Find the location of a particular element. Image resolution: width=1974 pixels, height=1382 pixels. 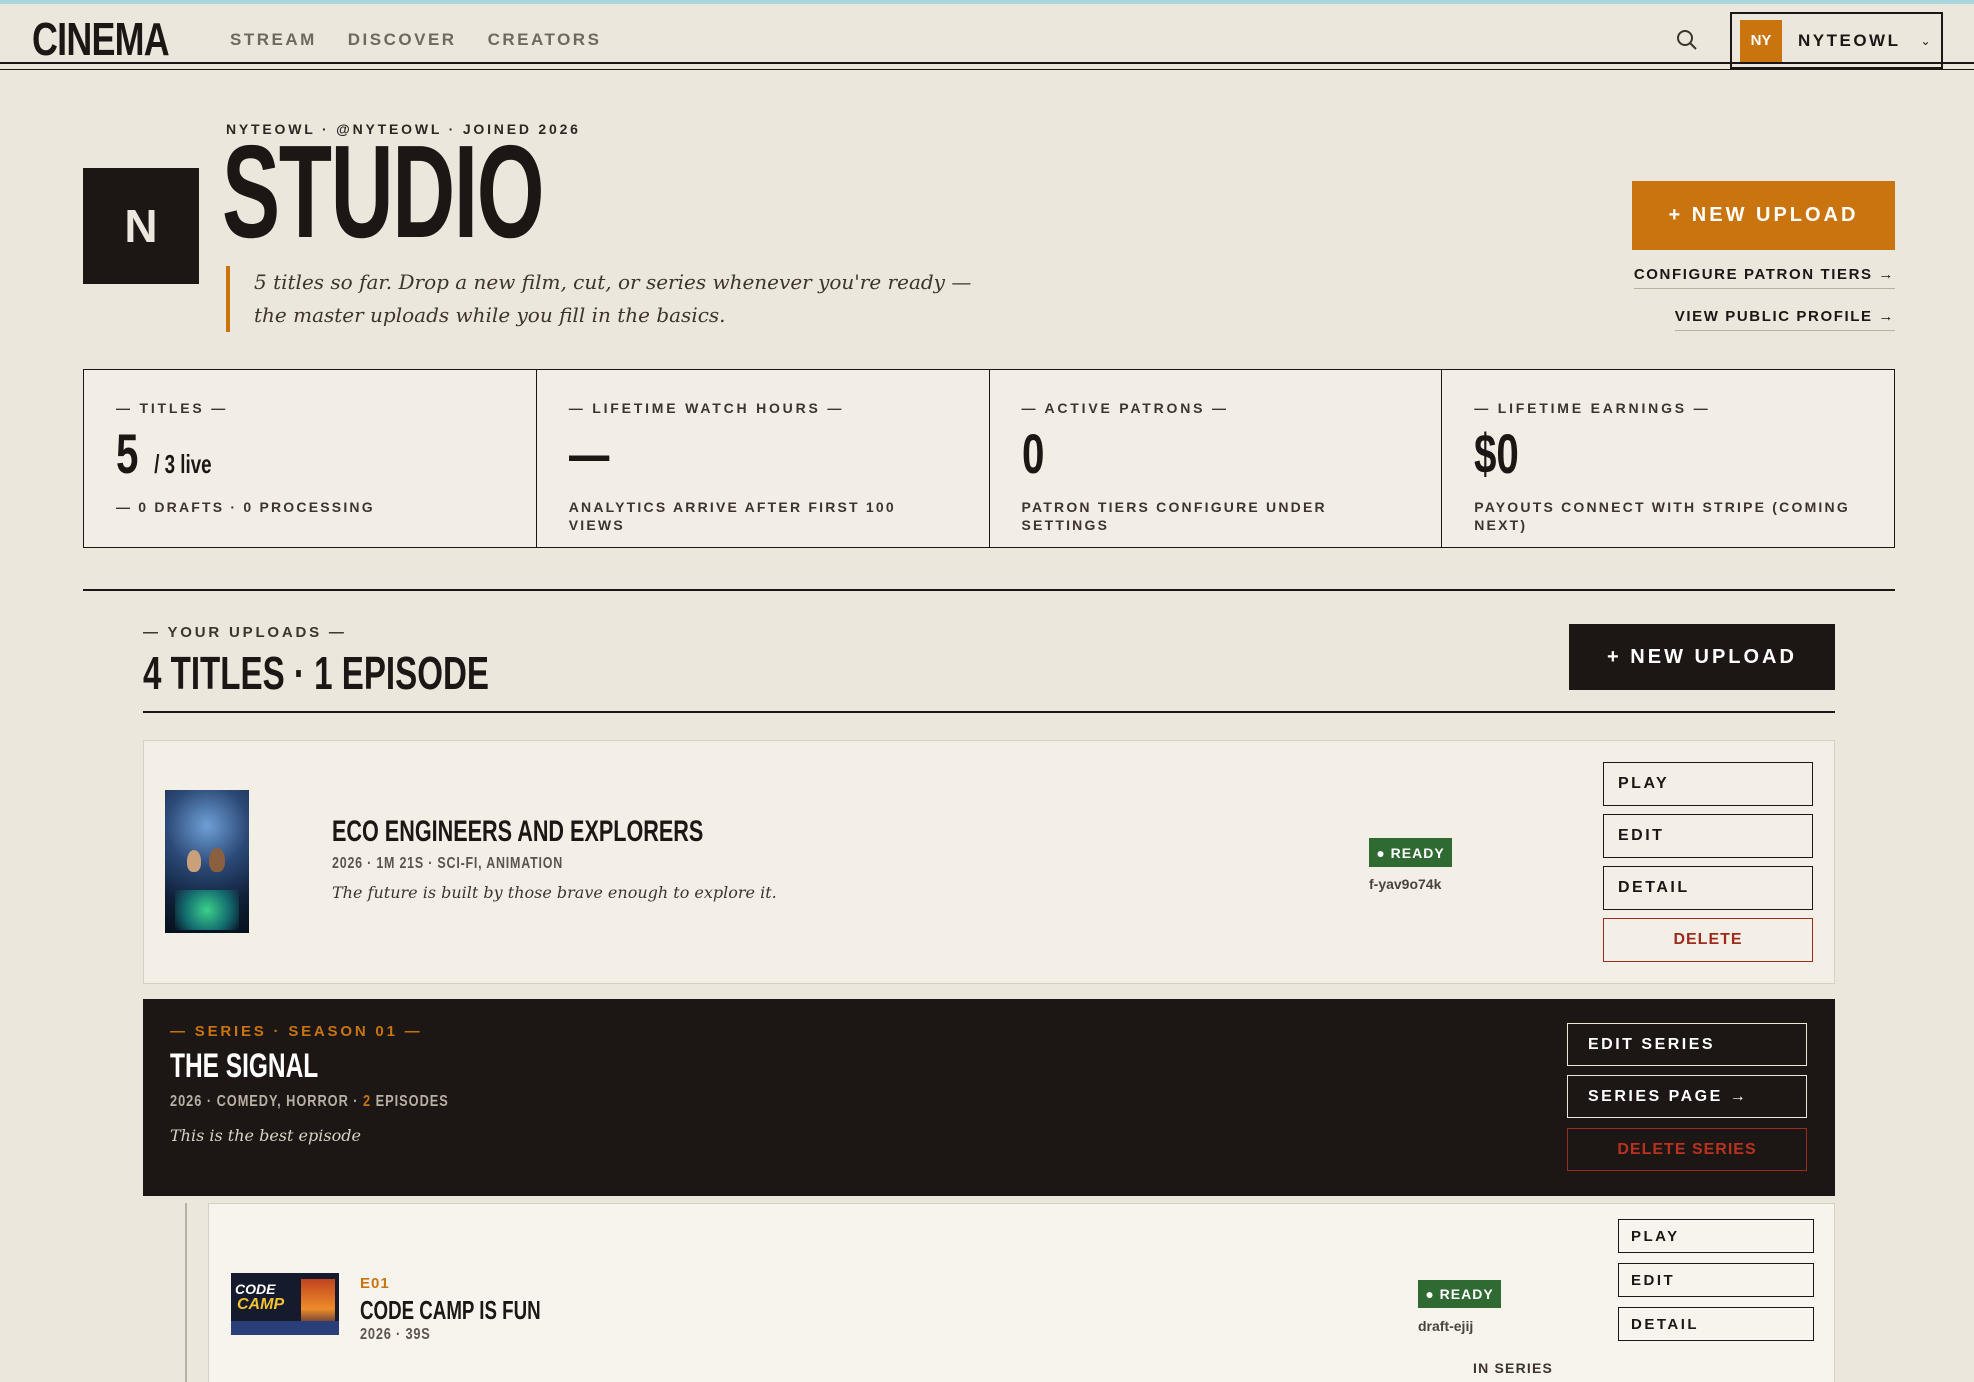

nav-divider is located at coordinates (987, 69).